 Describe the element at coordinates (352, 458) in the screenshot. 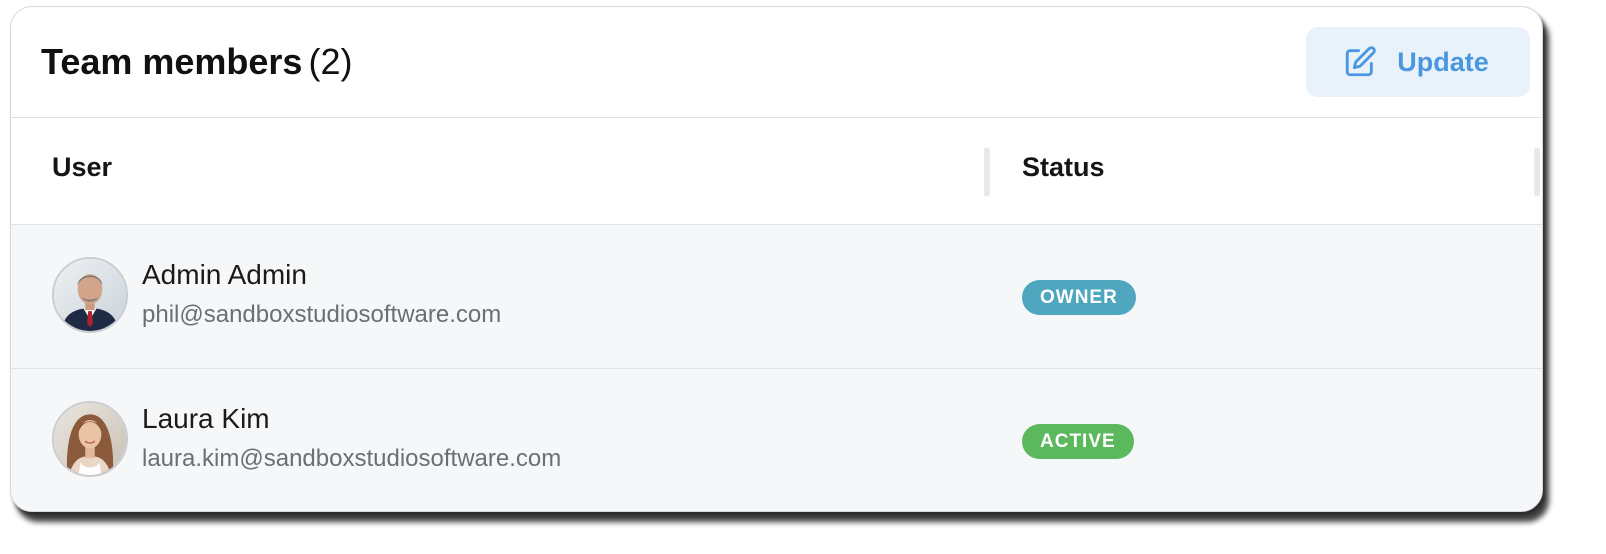

I see `user-email: laura.kim@sandboxstudiosoftware.com` at that location.